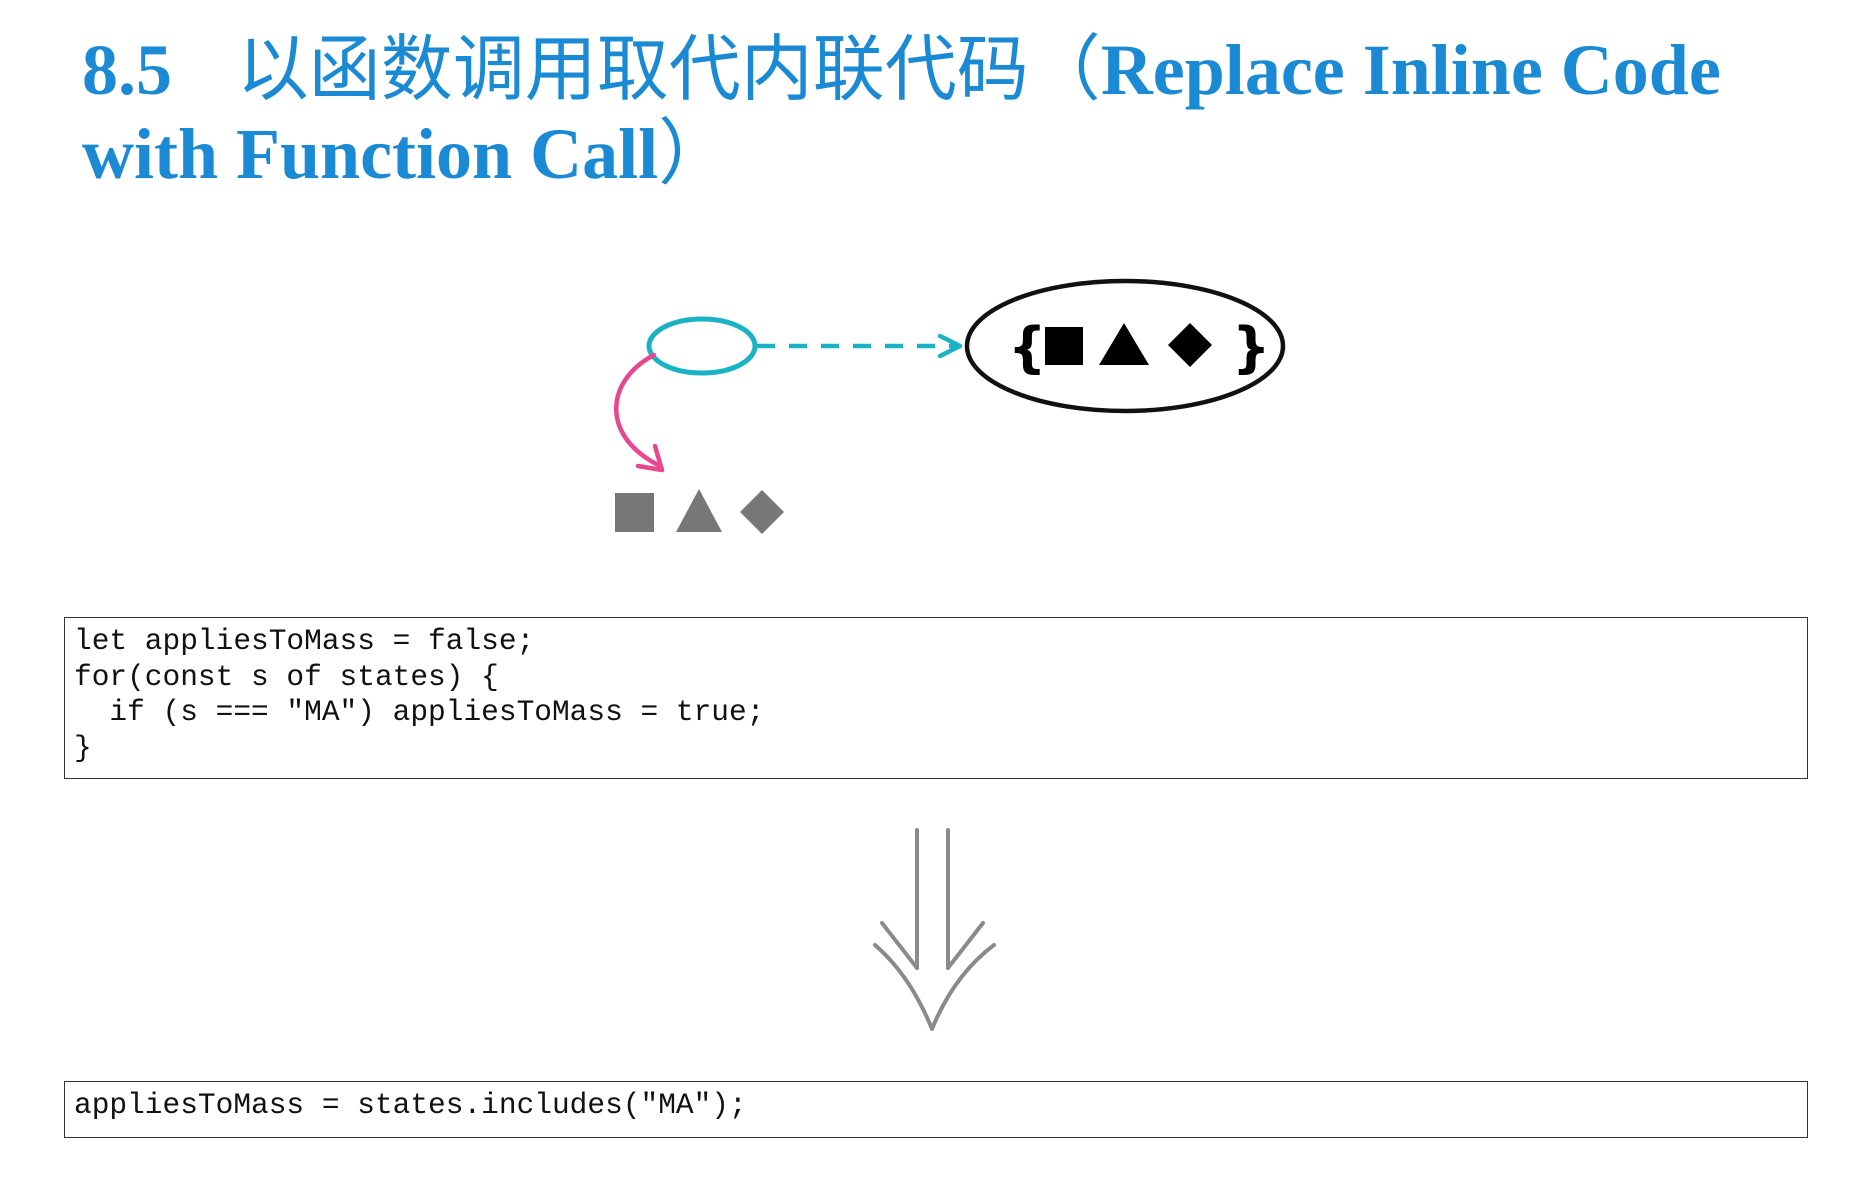 Image resolution: width=1874 pixels, height=1192 pixels. Describe the element at coordinates (950, 406) in the screenshot. I see `refactoring-diagram: { } { ■ ▲ ◆ } ■ ▲ ◆` at that location.